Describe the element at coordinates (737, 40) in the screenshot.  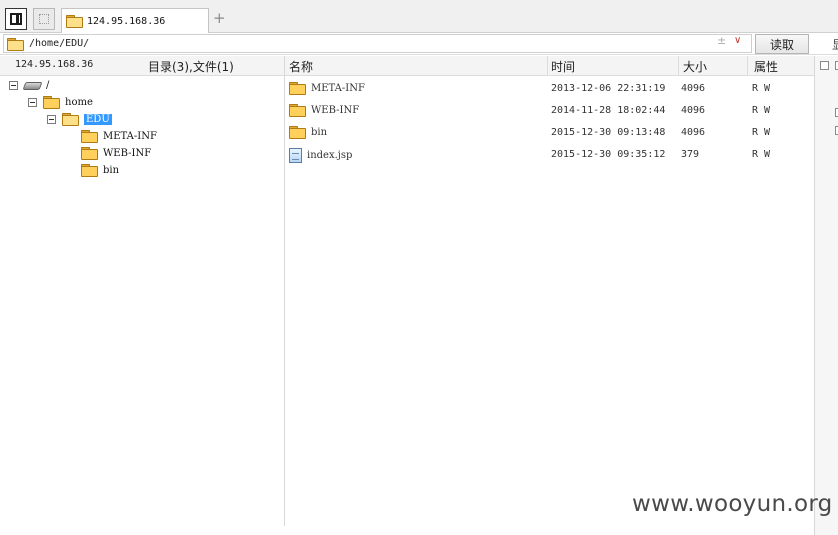
I see `chevron-down-icon: ∨` at that location.